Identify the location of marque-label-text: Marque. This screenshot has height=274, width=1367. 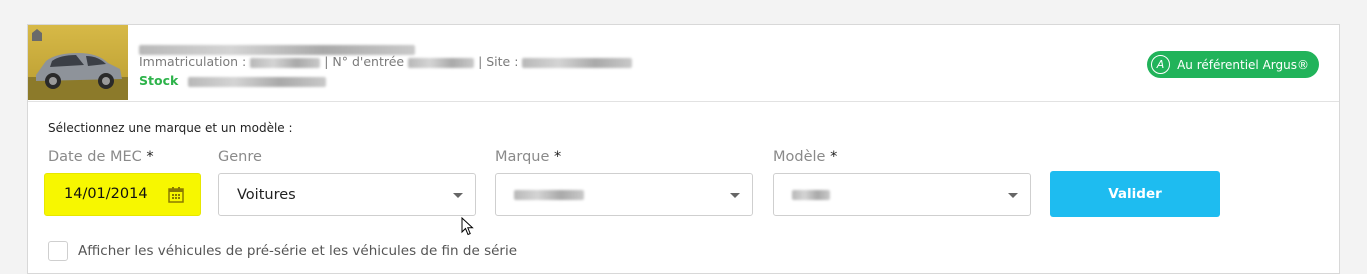
(522, 157).